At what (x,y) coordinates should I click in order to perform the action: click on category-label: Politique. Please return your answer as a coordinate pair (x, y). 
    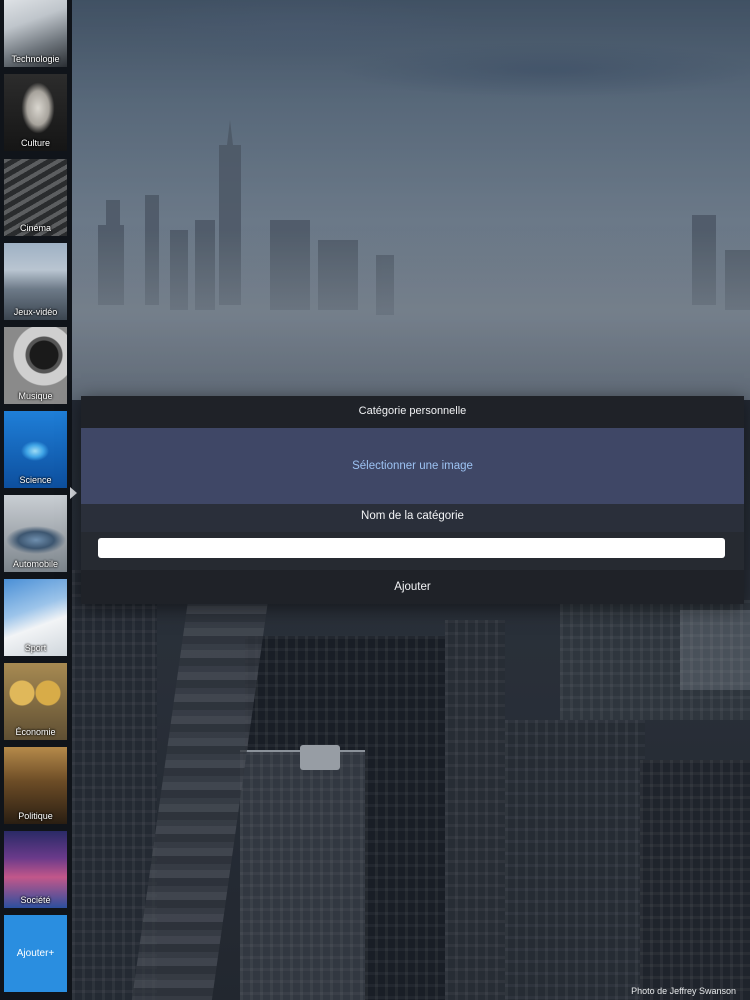
    Looking at the image, I should click on (35, 816).